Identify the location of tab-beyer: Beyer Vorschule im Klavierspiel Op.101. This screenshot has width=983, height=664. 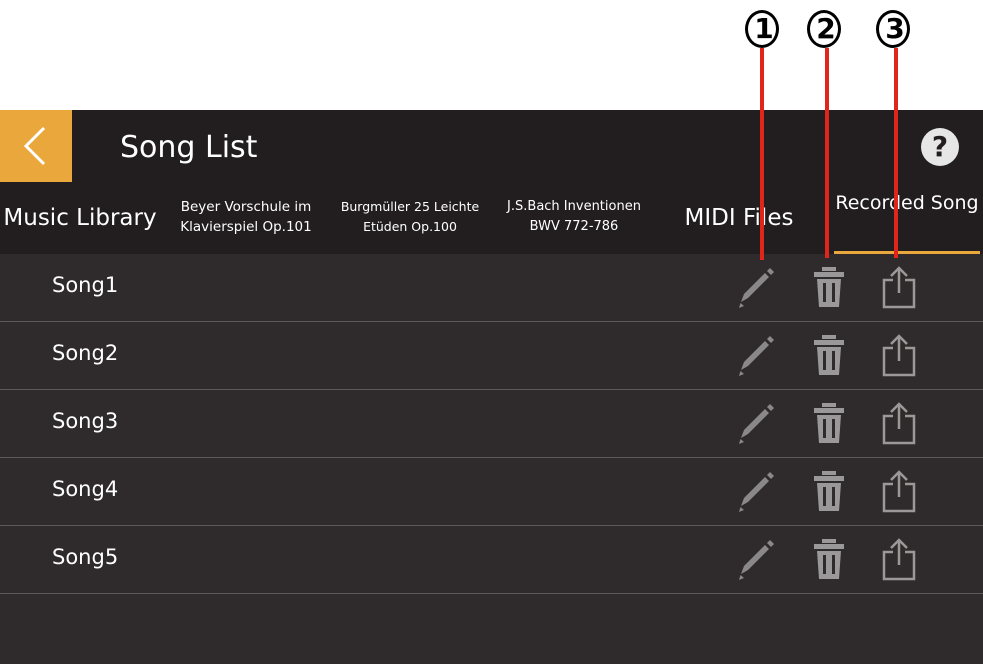
(246, 218).